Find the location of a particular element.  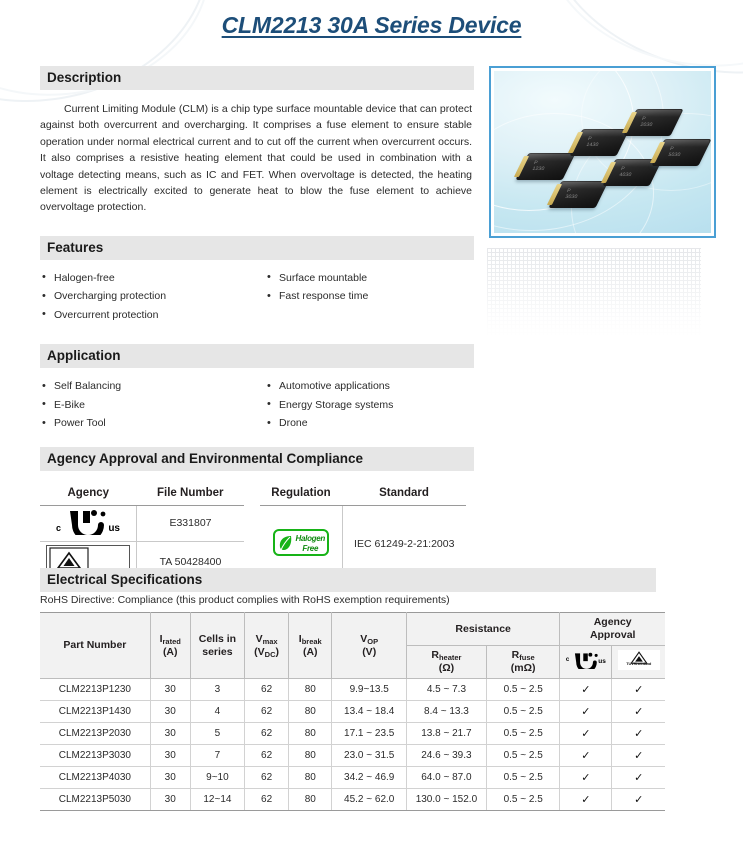

features-column-right: Surface mountable Fast response time is located at coordinates (365, 296).